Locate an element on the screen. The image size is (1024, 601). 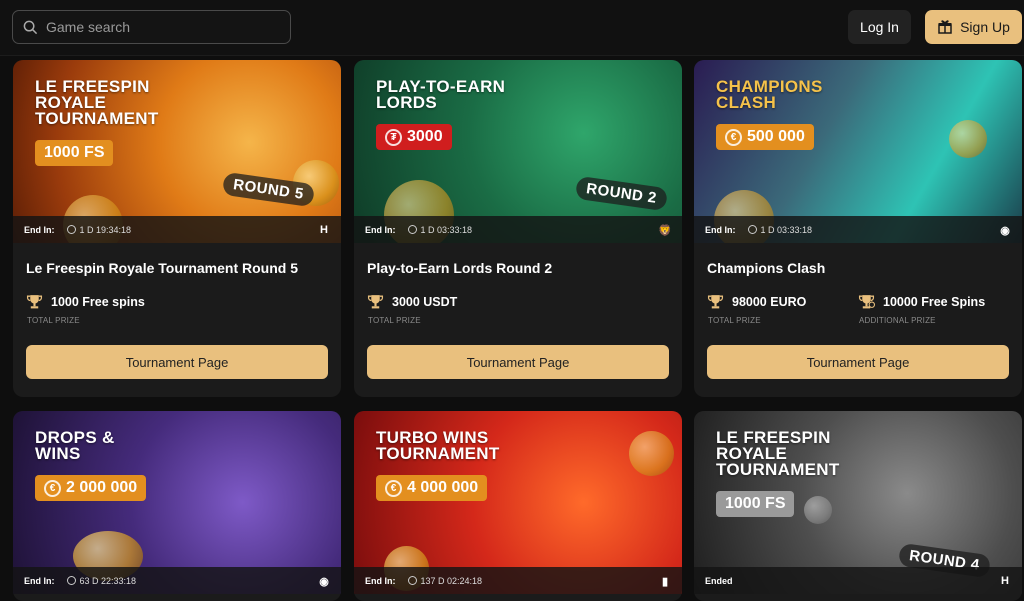
provider-logo-icon: 🦁 is located at coordinates (665, 230).